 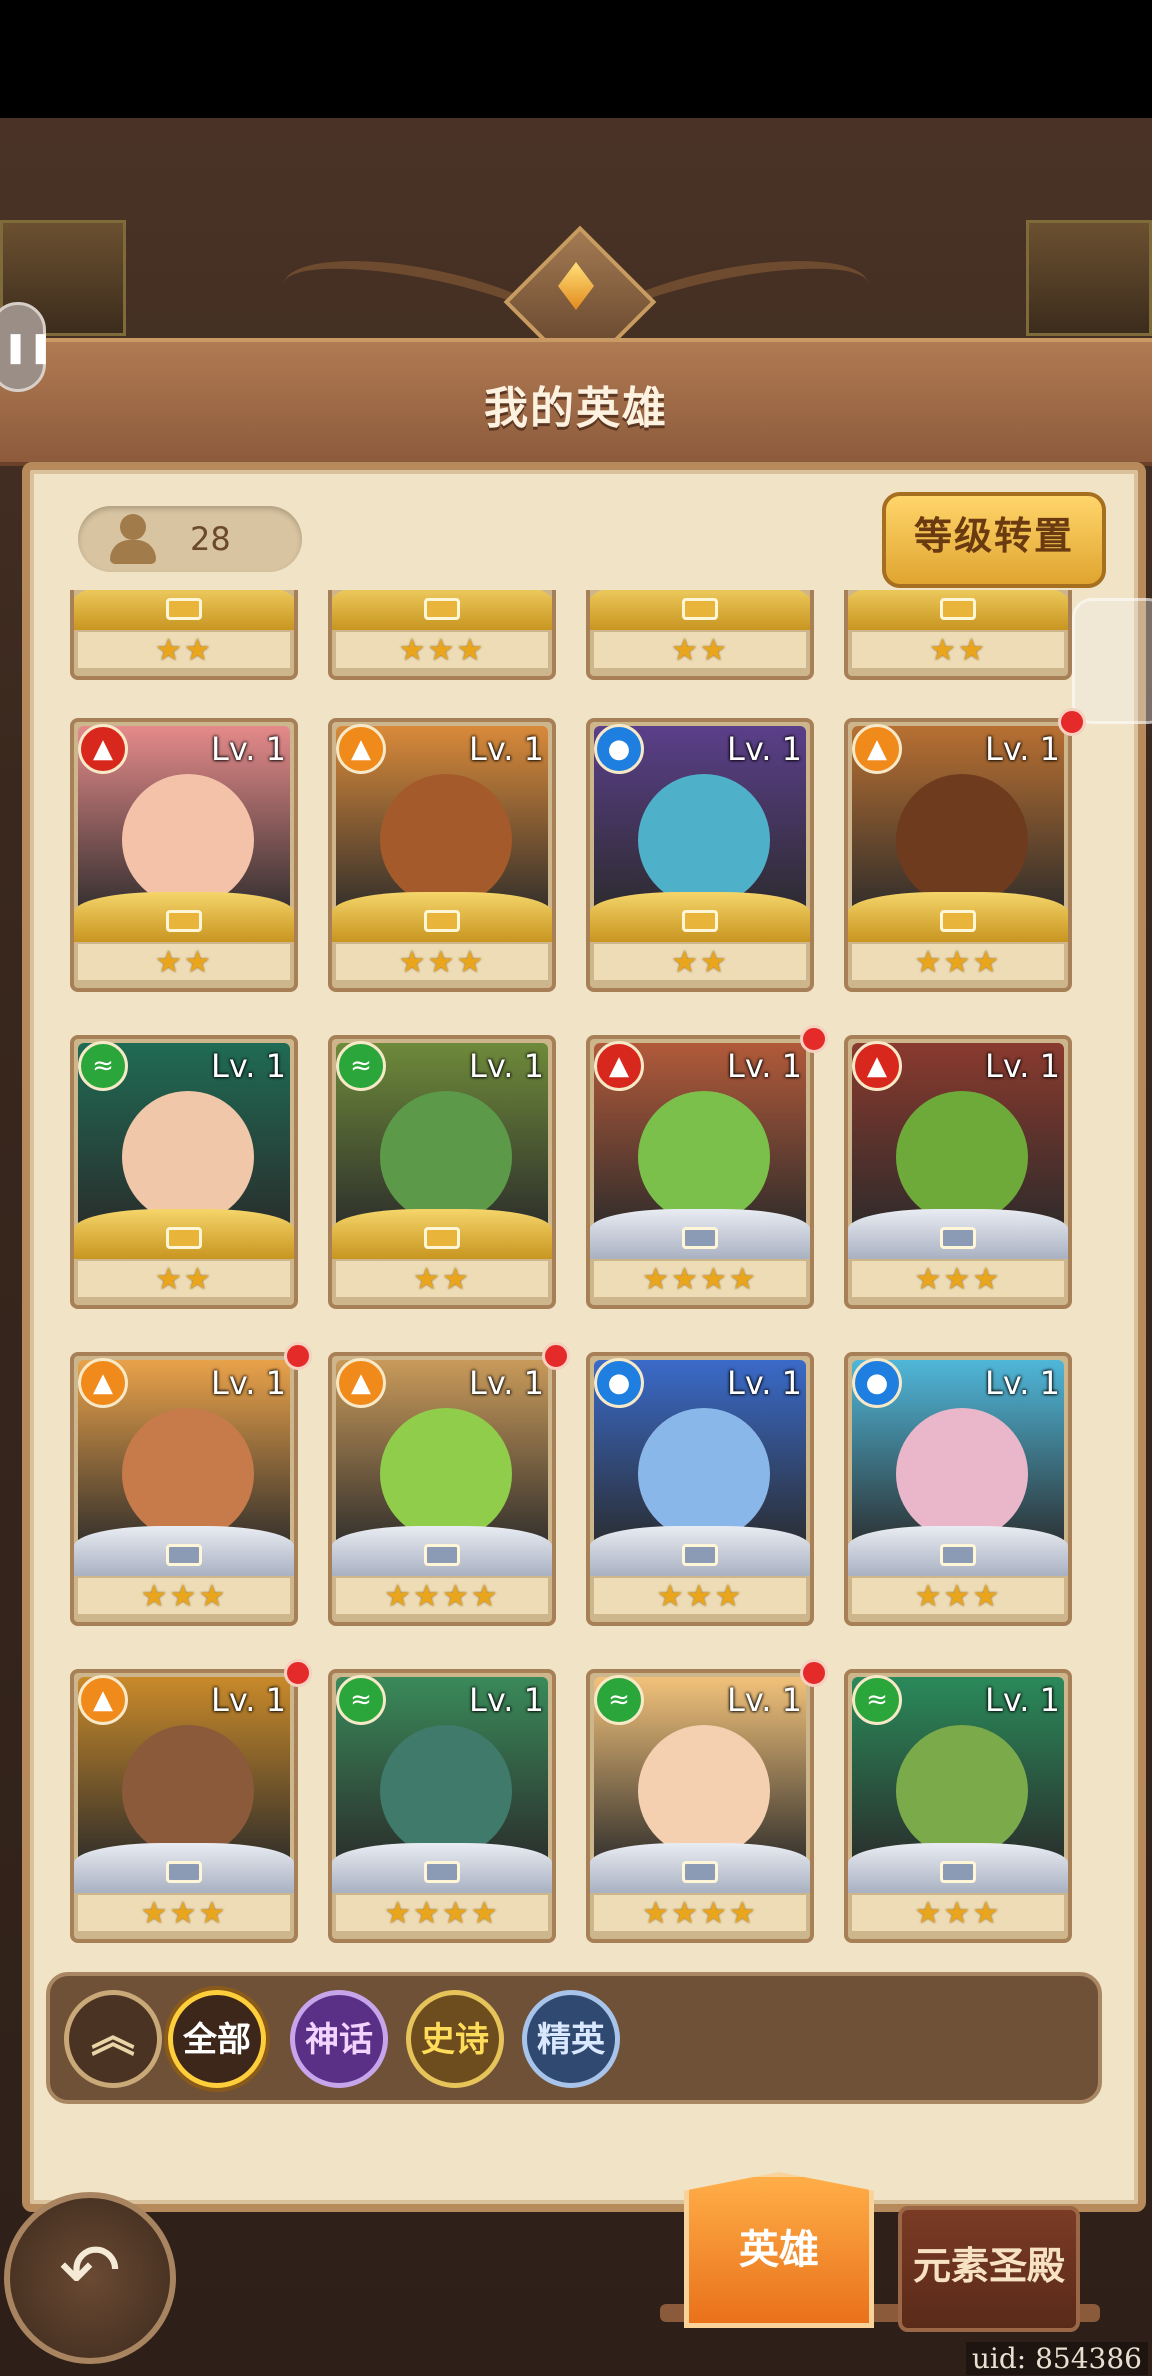 What do you see at coordinates (455, 2039) in the screenshot?
I see `filter-epic-button: 史诗` at bounding box center [455, 2039].